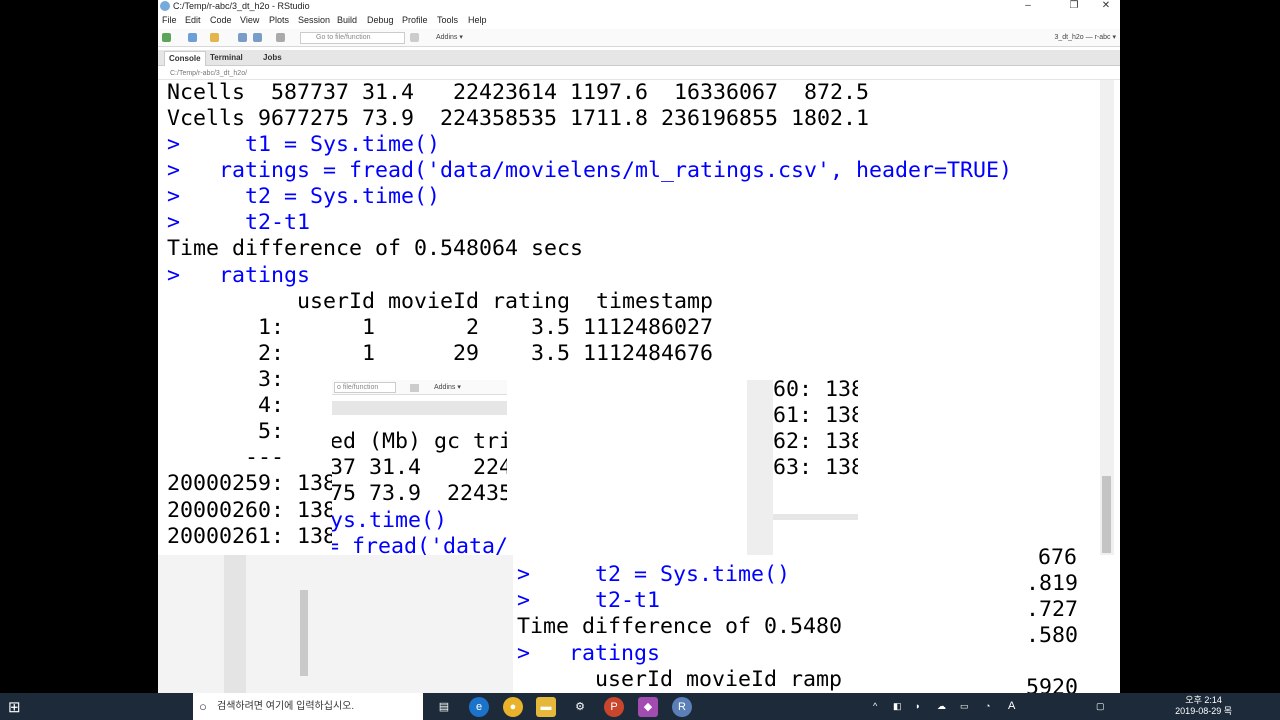  What do you see at coordinates (257, 37) in the screenshot?
I see `save-all-icon` at bounding box center [257, 37].